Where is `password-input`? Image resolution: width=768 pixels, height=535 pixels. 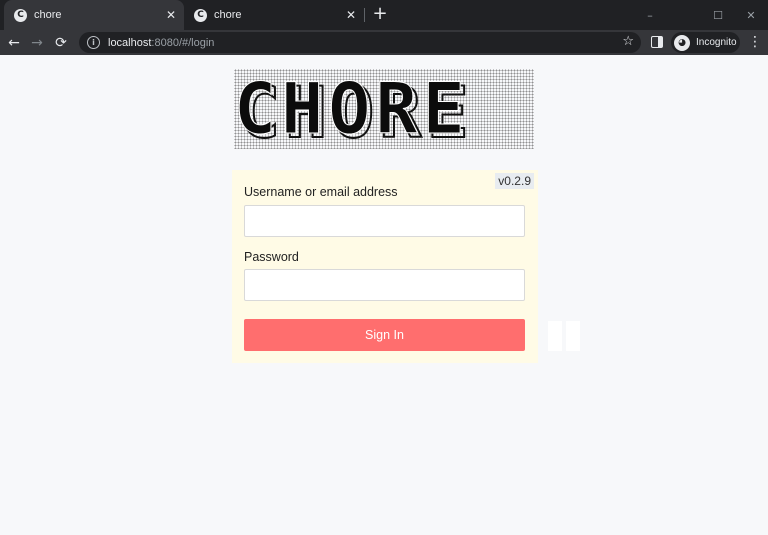 password-input is located at coordinates (384, 285).